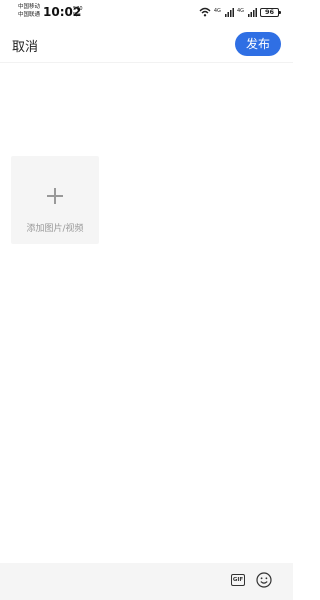 This screenshot has height=600, width=320. I want to click on signal-sim2: 4G, so click(246, 12).